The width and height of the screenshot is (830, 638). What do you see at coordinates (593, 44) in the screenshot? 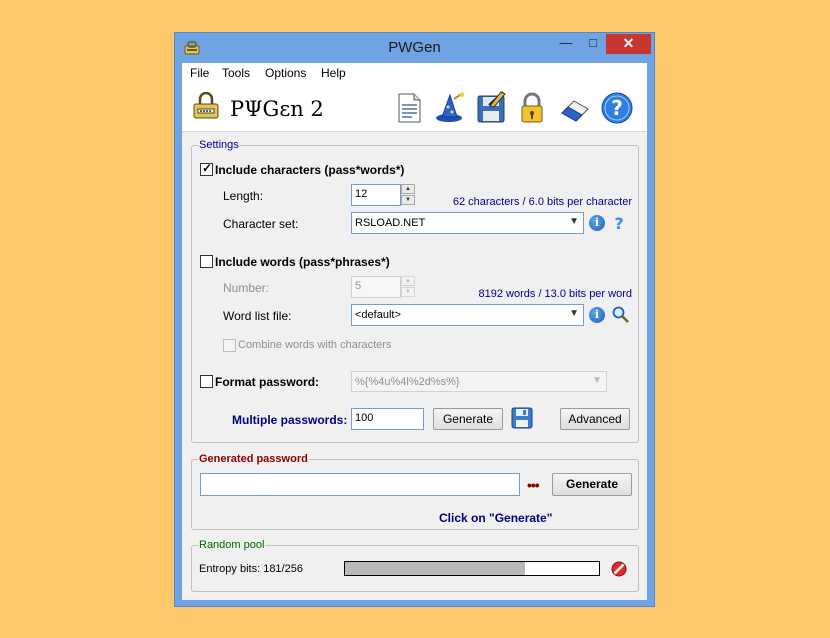
I see `maximize-button: □` at bounding box center [593, 44].